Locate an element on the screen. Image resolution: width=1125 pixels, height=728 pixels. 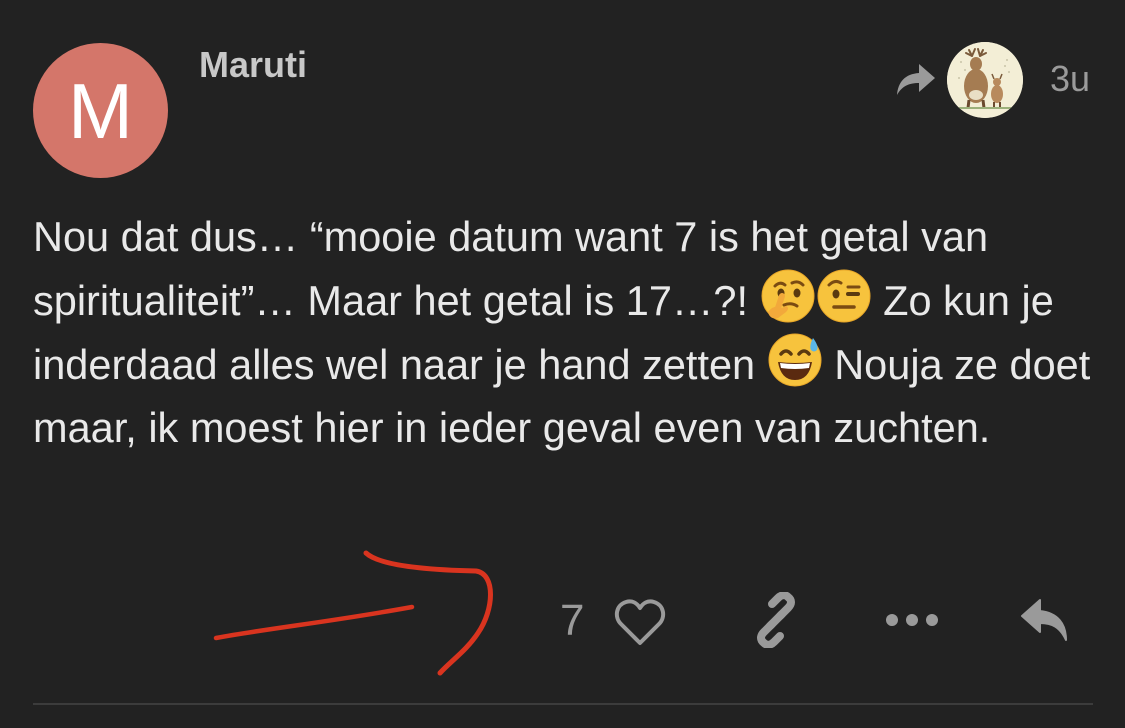
heart-icon is located at coordinates (640, 622).